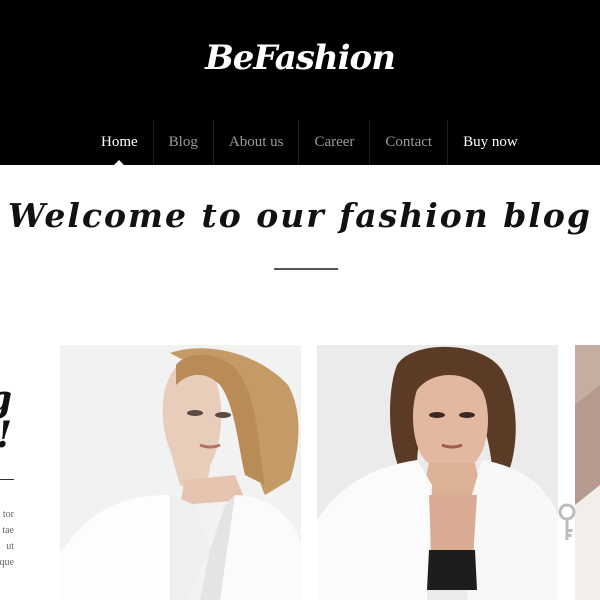  I want to click on side-text-line: tae, so click(8, 530).